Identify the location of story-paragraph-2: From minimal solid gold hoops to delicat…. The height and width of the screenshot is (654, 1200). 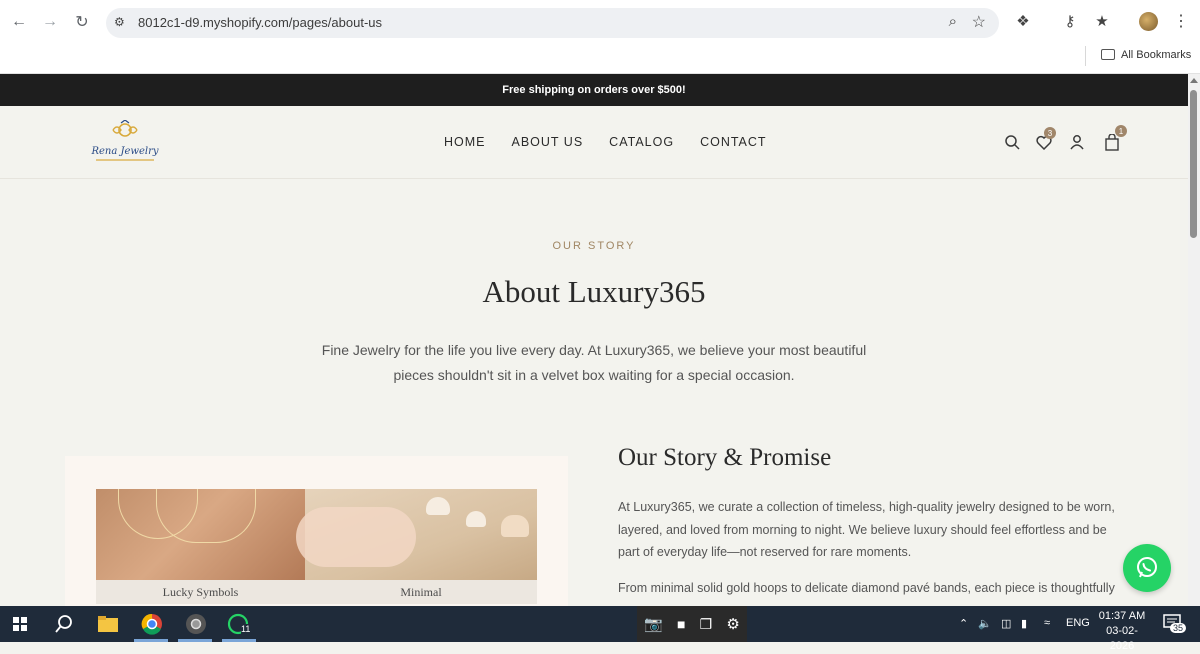
(866, 588).